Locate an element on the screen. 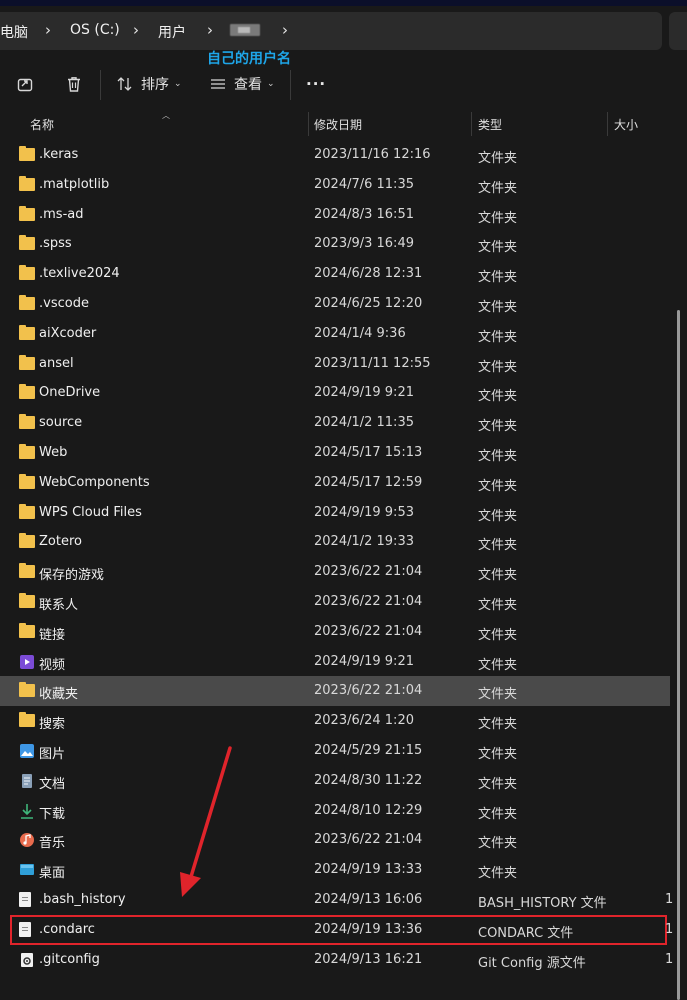  file-name: 保存的游戏 is located at coordinates (72, 576).